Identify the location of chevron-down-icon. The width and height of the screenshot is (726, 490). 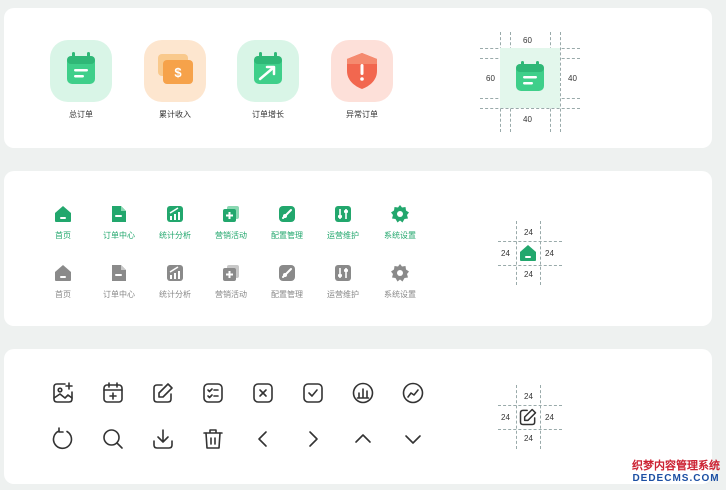
(413, 439).